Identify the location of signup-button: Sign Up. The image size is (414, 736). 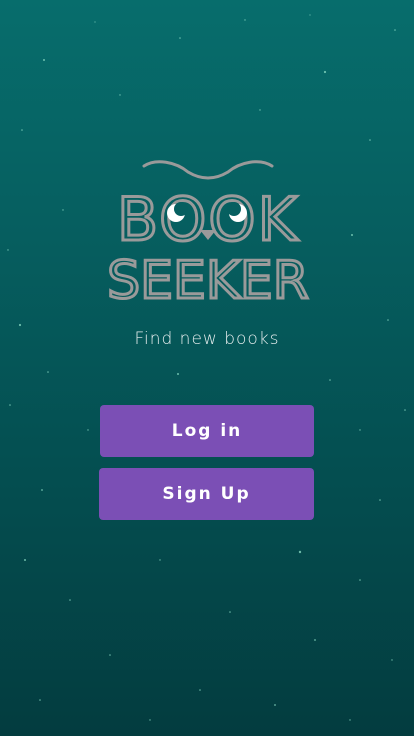
(206, 494).